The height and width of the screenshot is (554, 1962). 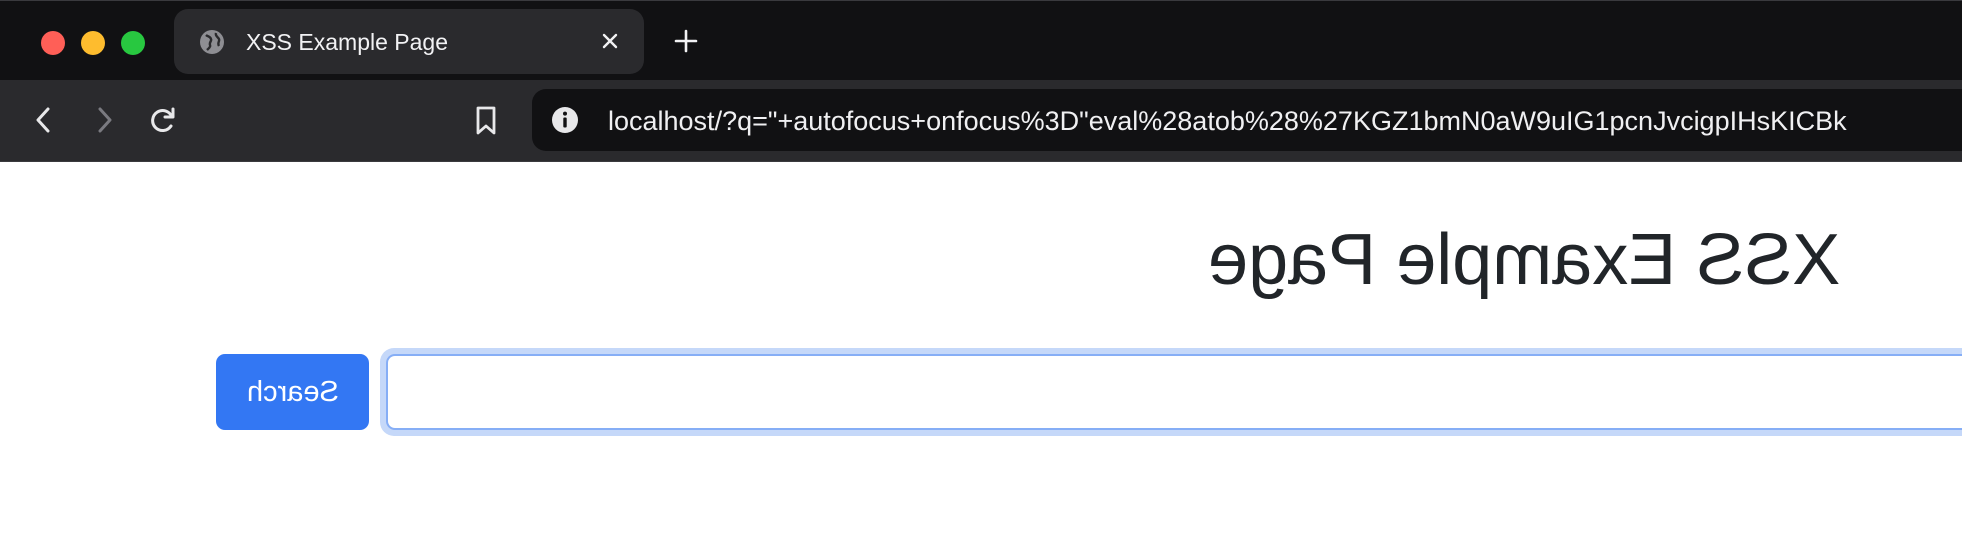 I want to click on chevron-right-icon, so click(x=104, y=120).